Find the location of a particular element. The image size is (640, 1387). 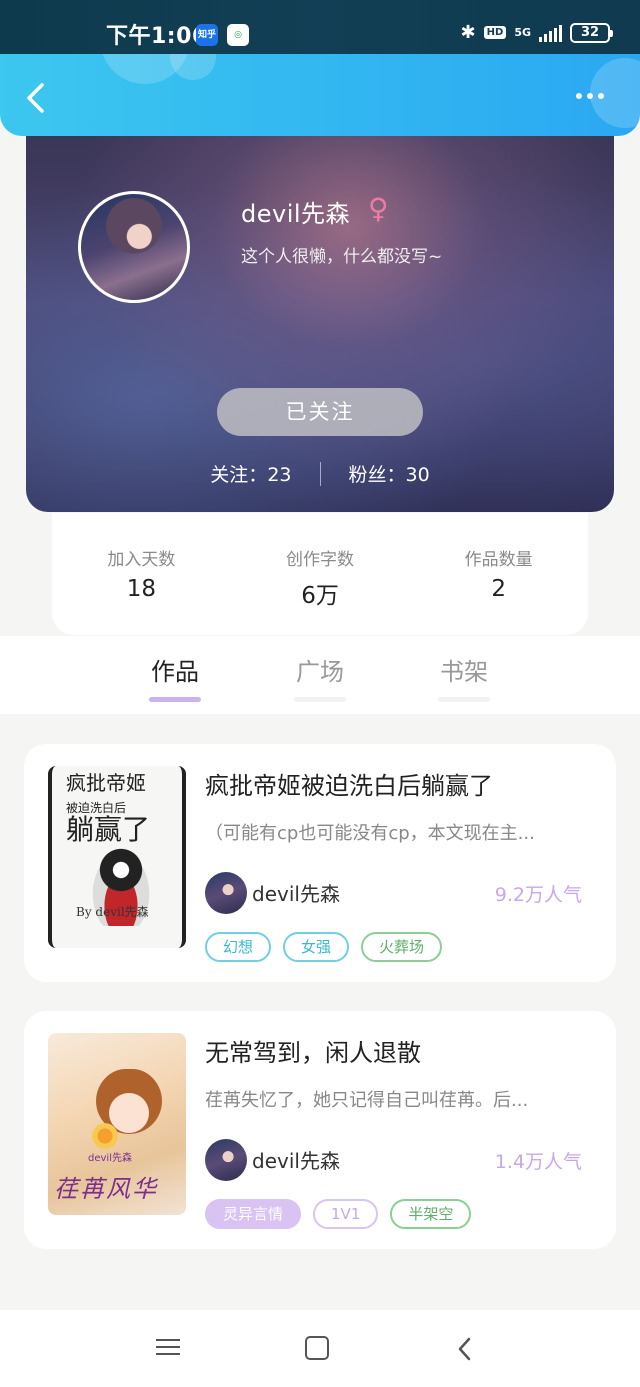

following-stat: 关注：23 is located at coordinates (250, 473).